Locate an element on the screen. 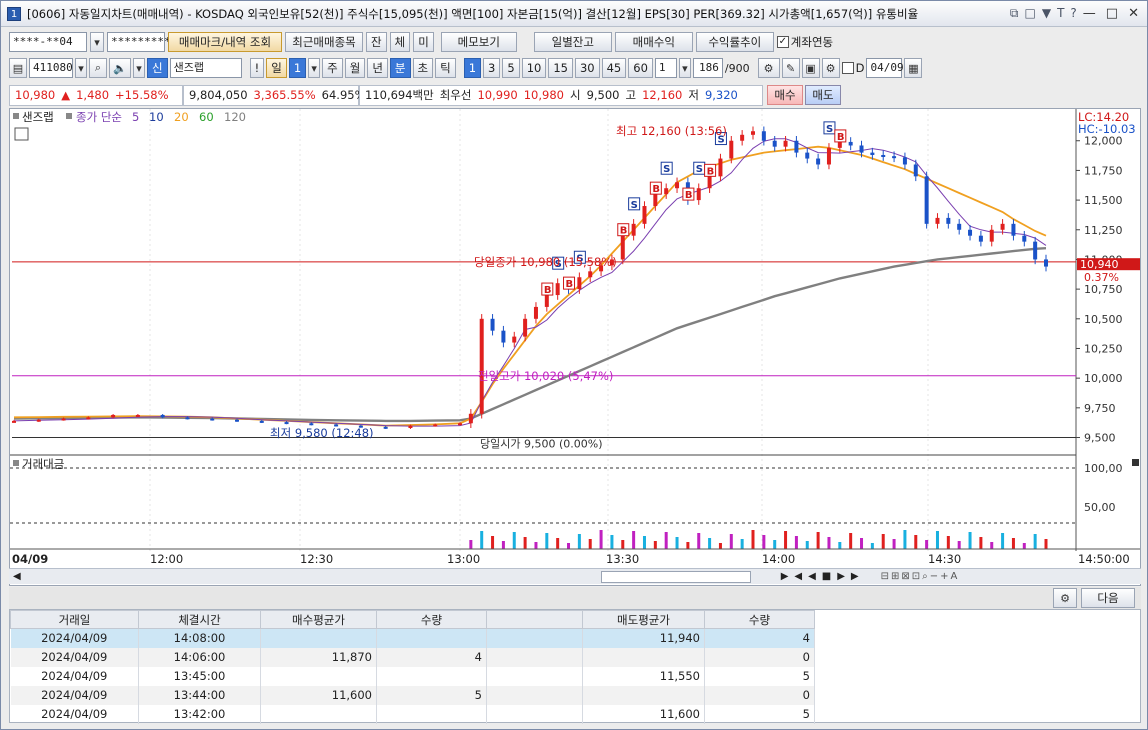 The image size is (1148, 730). period-tick-button: 틱 is located at coordinates (445, 68).